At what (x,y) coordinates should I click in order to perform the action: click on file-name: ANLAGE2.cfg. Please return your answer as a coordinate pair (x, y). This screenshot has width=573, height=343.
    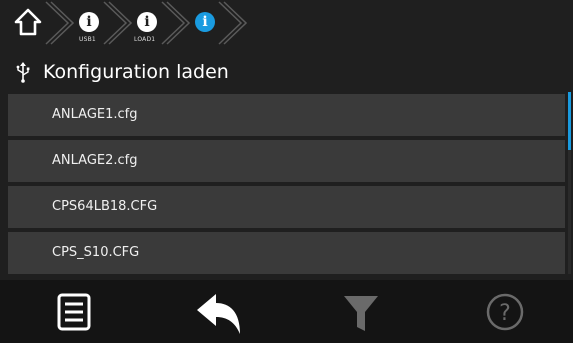
    Looking at the image, I should click on (95, 160).